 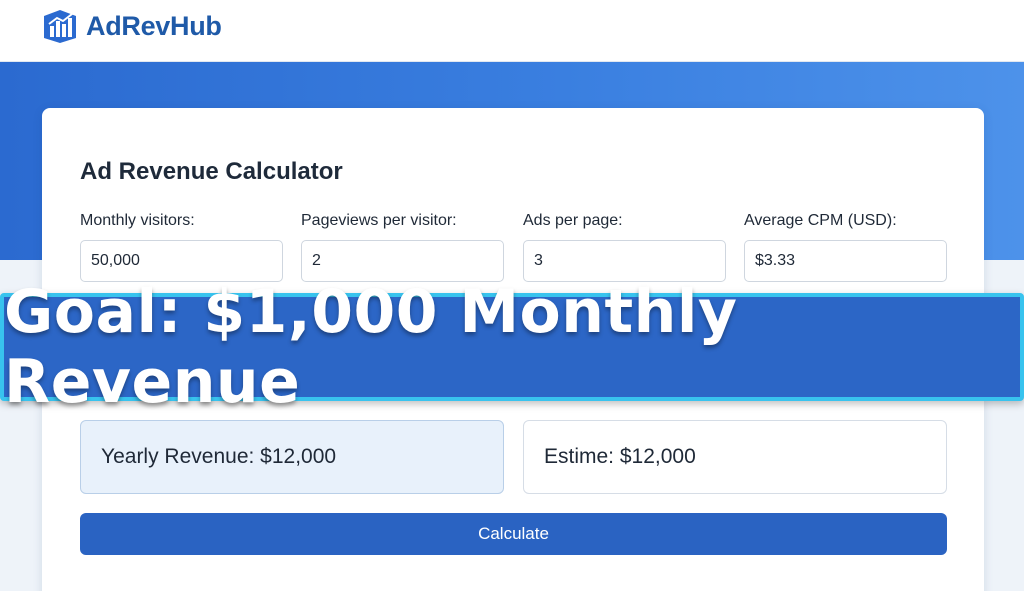 What do you see at coordinates (735, 457) in the screenshot?
I see `estimate-result: Estime: $12,000` at bounding box center [735, 457].